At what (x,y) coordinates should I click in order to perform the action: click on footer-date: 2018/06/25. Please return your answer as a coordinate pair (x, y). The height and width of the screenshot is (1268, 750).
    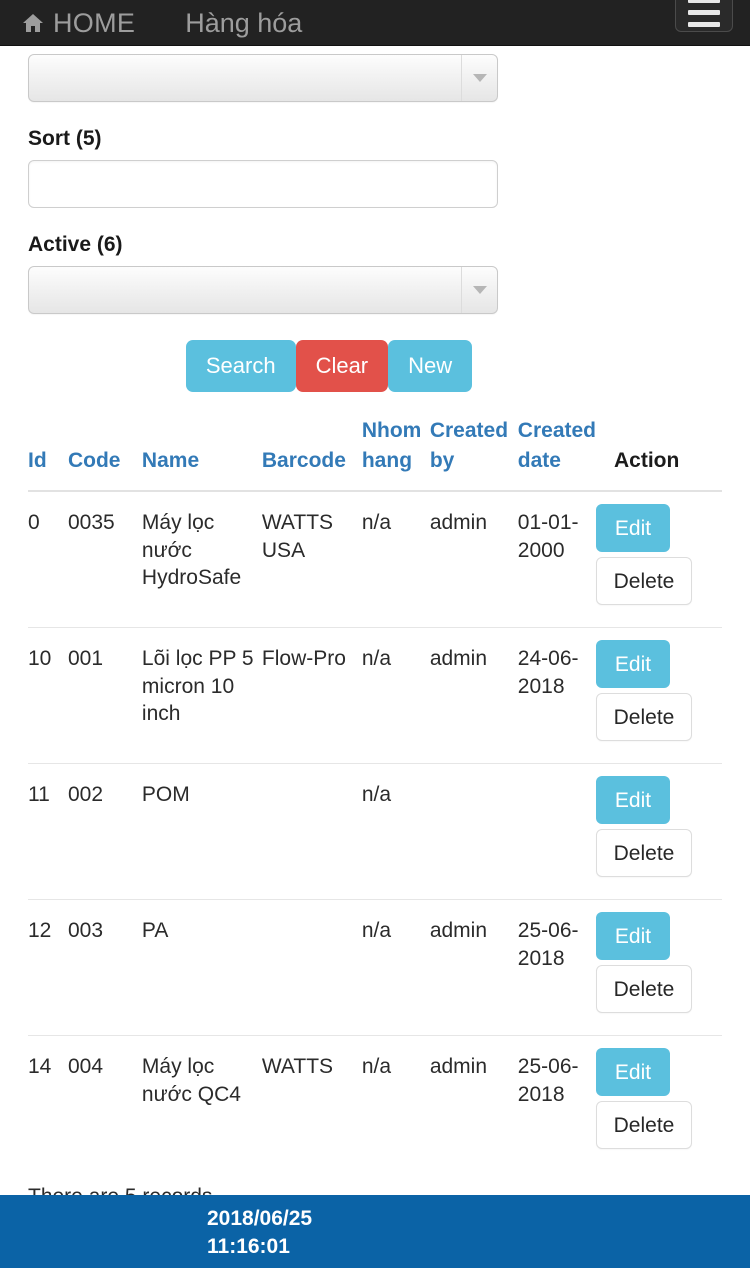
    Looking at the image, I should click on (260, 1218).